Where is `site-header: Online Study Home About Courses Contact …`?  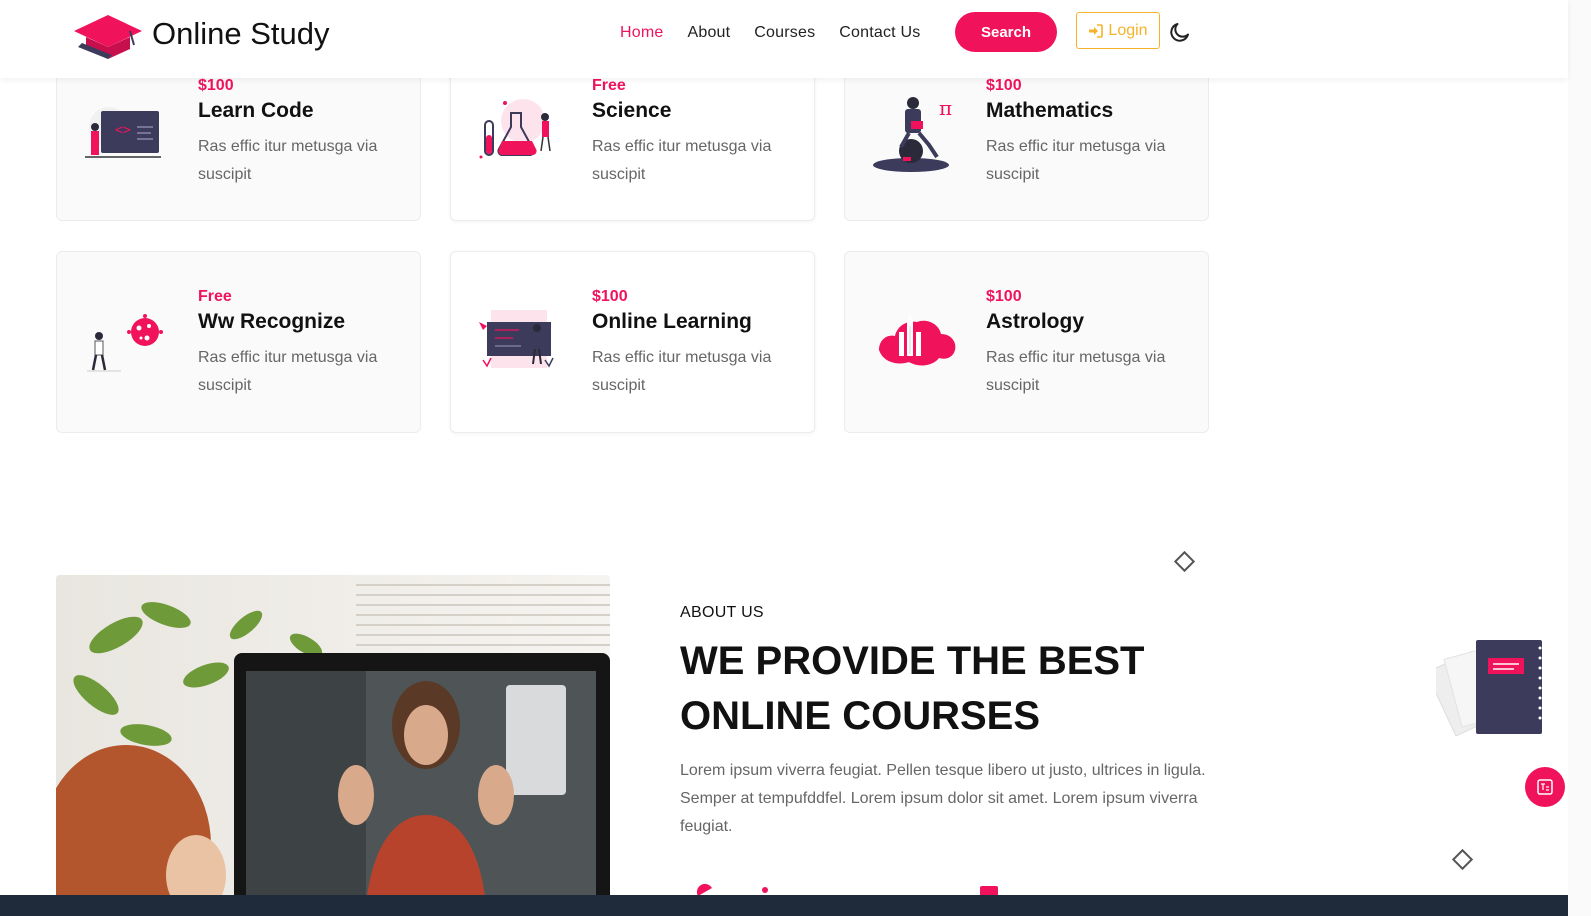
site-header: Online Study Home About Courses Contact … is located at coordinates (784, 39).